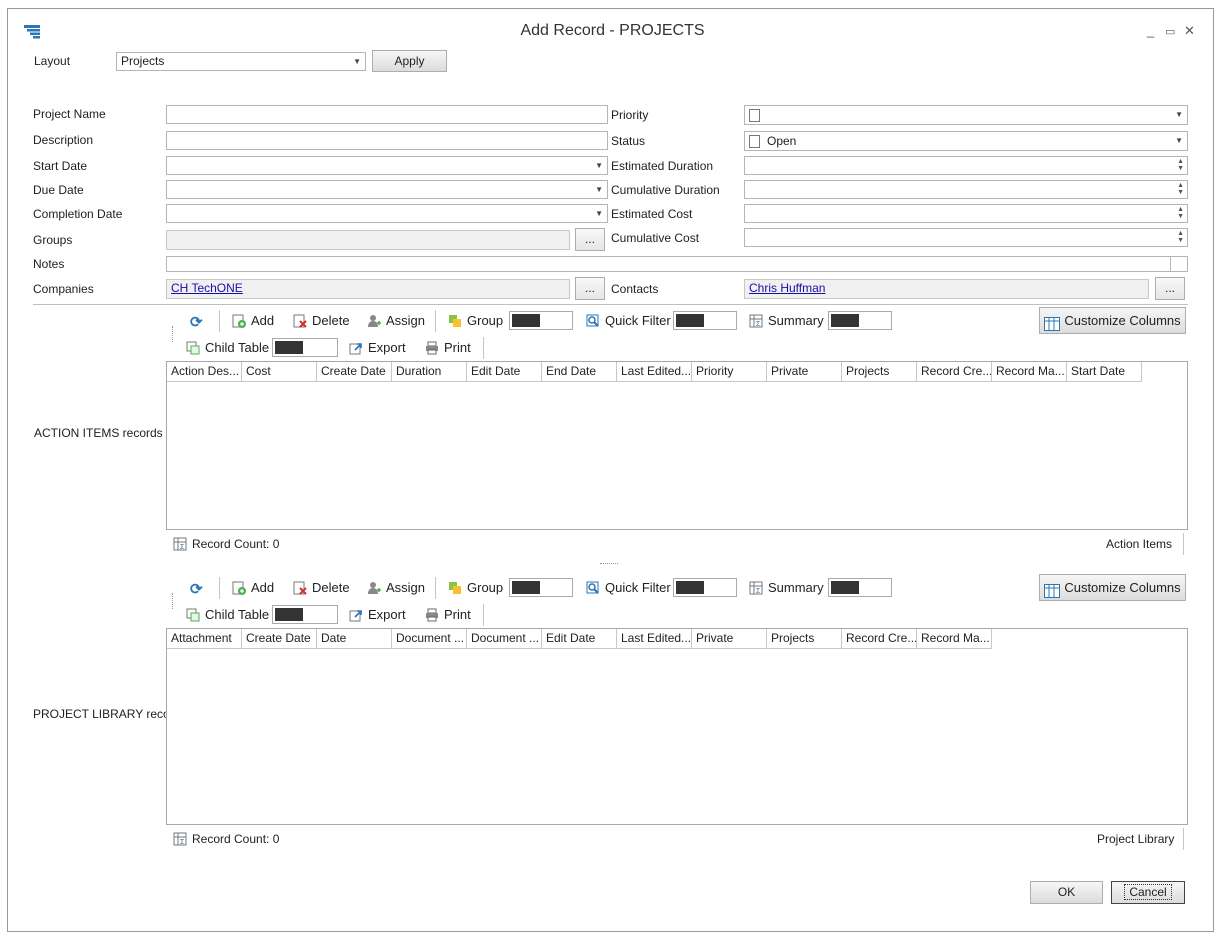  Describe the element at coordinates (729, 371) in the screenshot. I see `column-header: Priority` at that location.